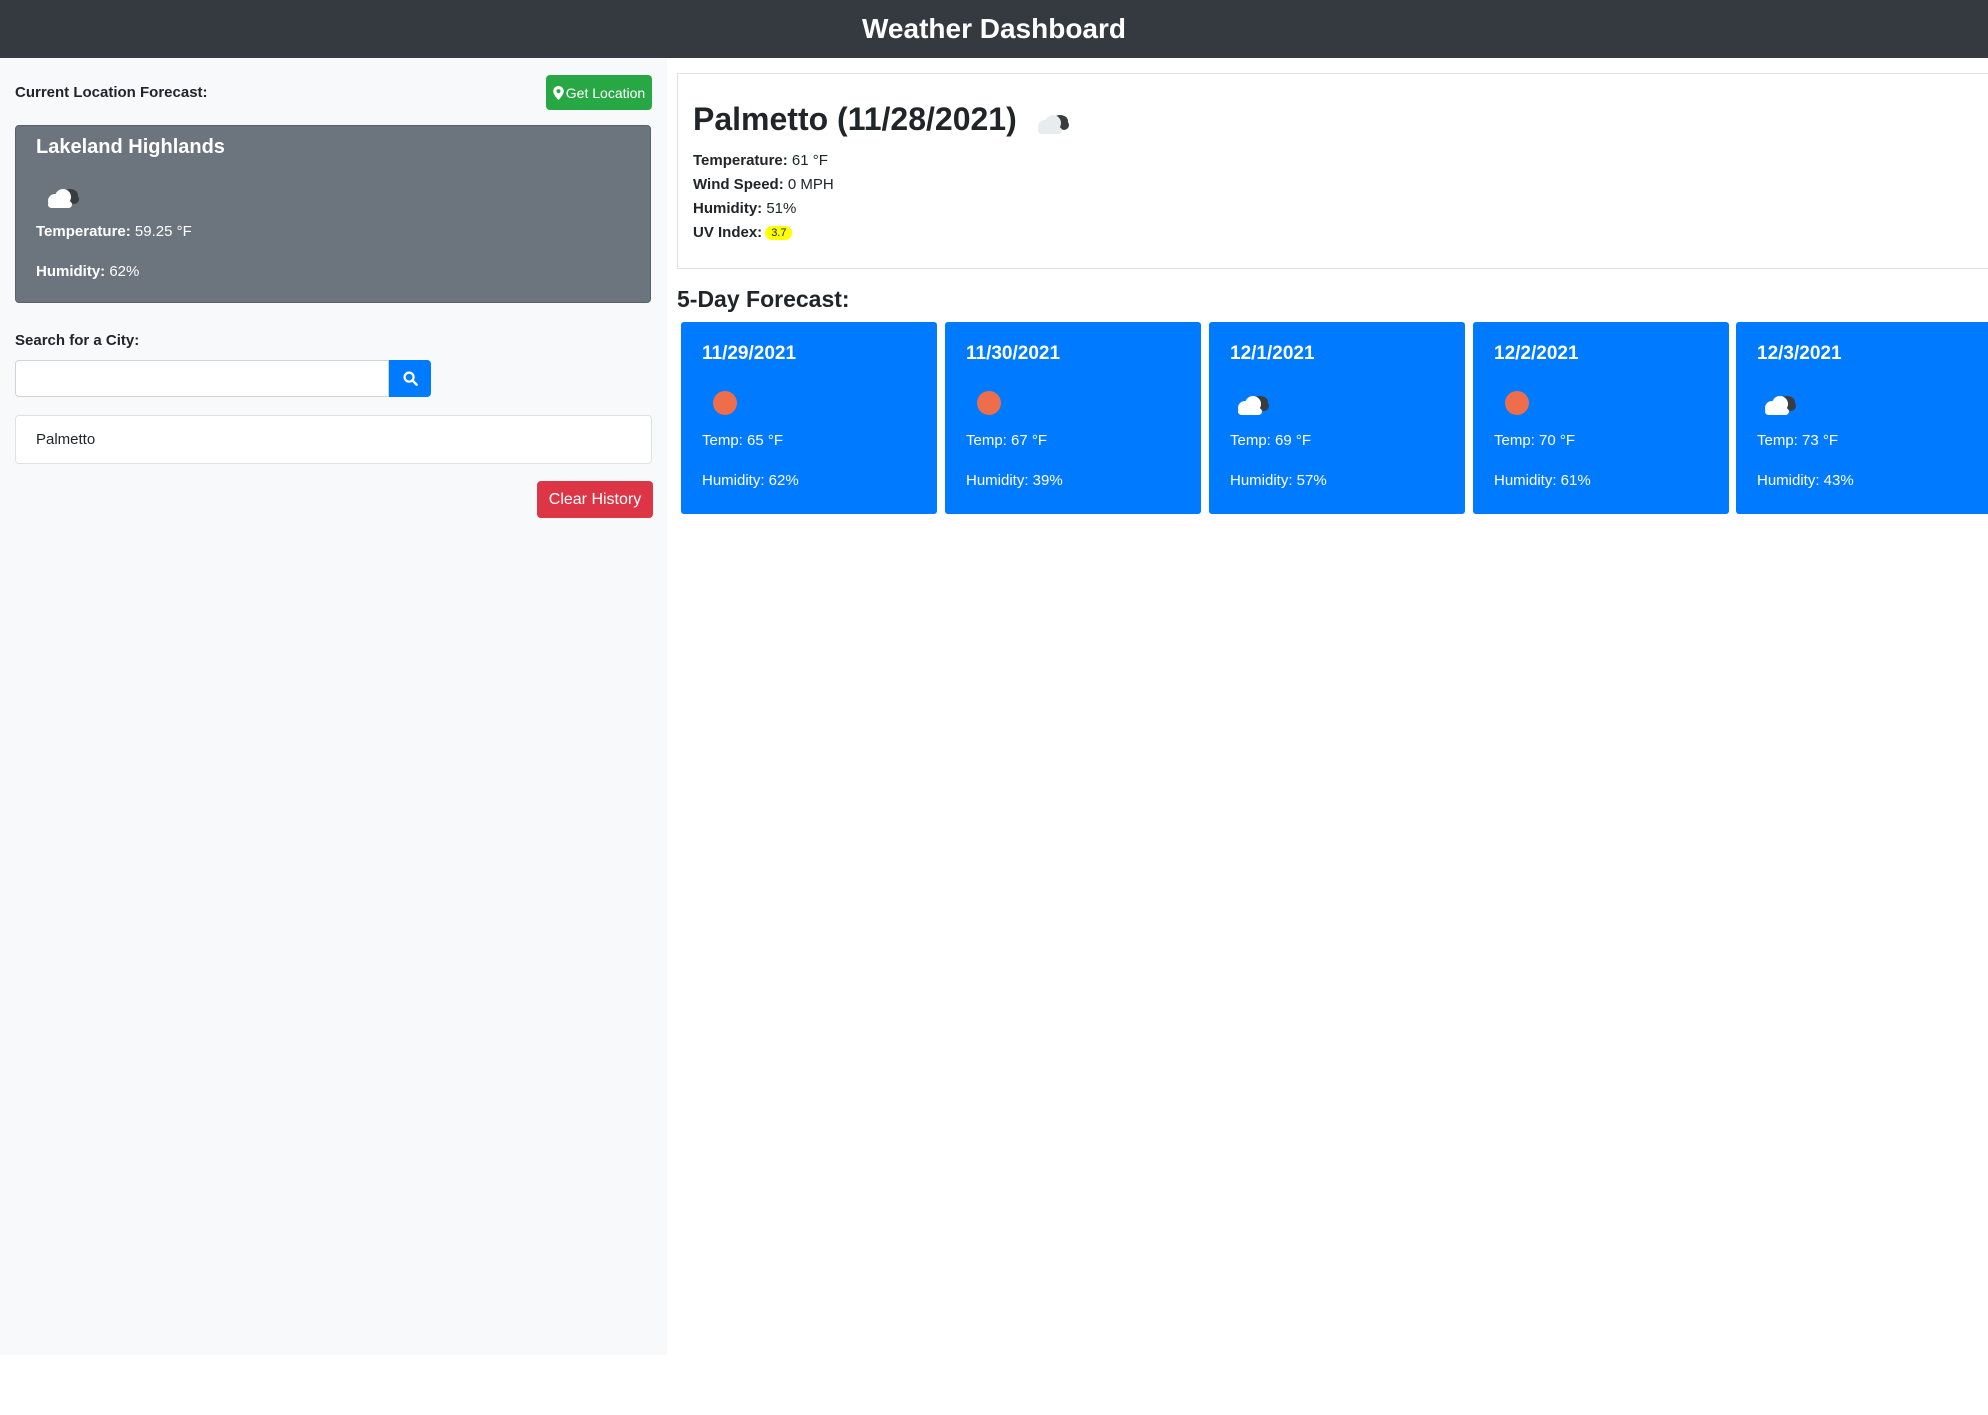  What do you see at coordinates (595, 499) in the screenshot?
I see `clear-history-button: Clear History` at bounding box center [595, 499].